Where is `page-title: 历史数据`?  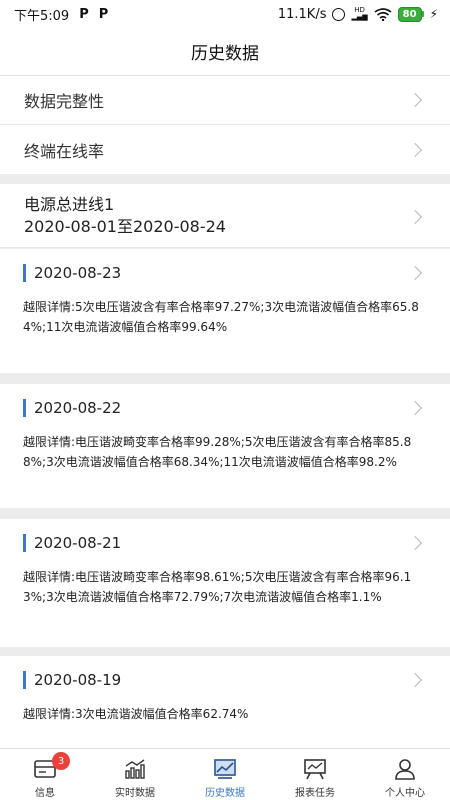 page-title: 历史数据 is located at coordinates (225, 54).